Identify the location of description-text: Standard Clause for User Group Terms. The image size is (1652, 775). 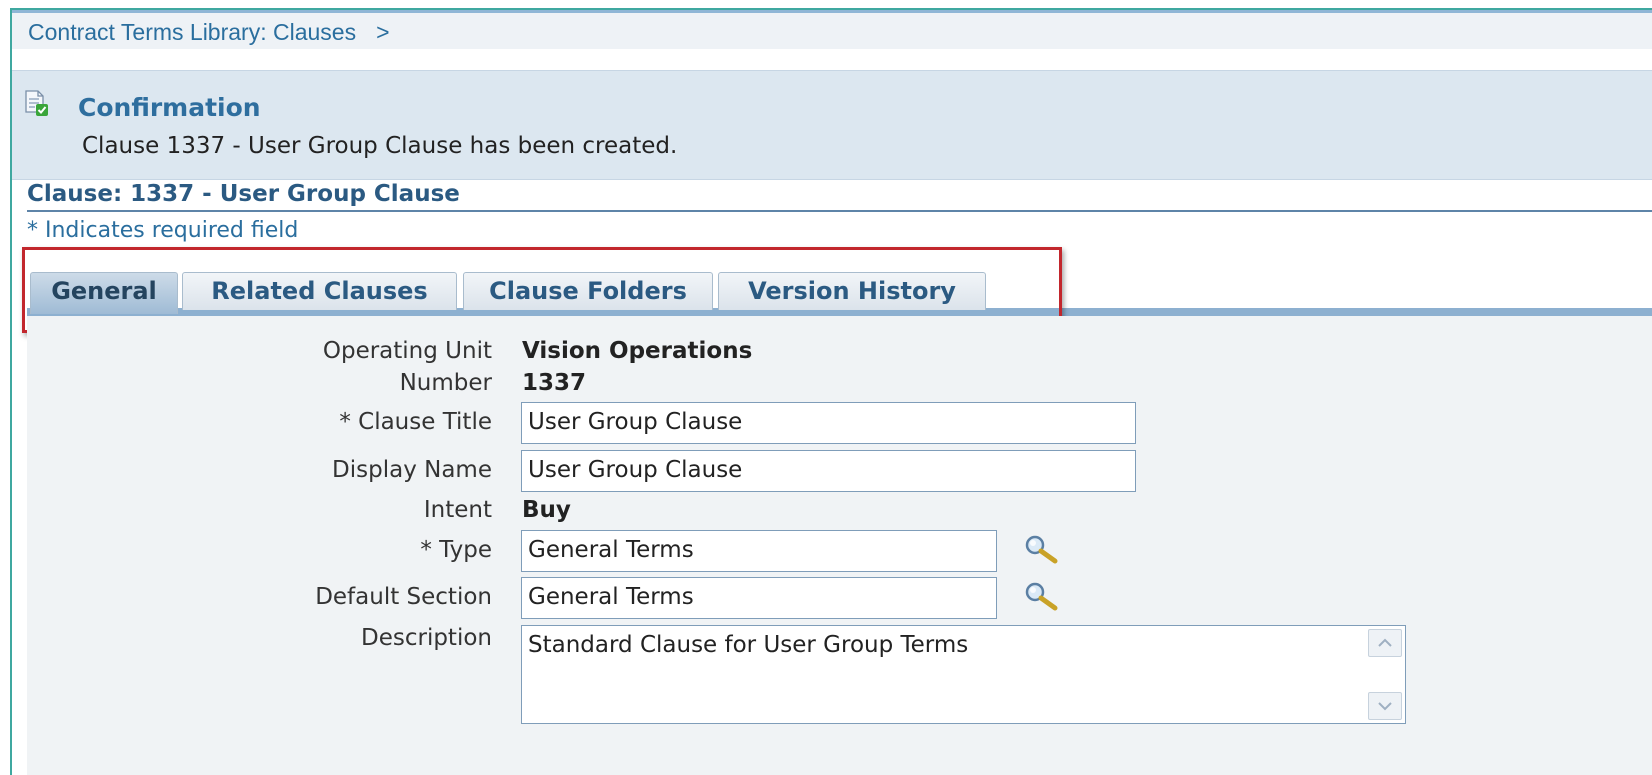
(748, 645).